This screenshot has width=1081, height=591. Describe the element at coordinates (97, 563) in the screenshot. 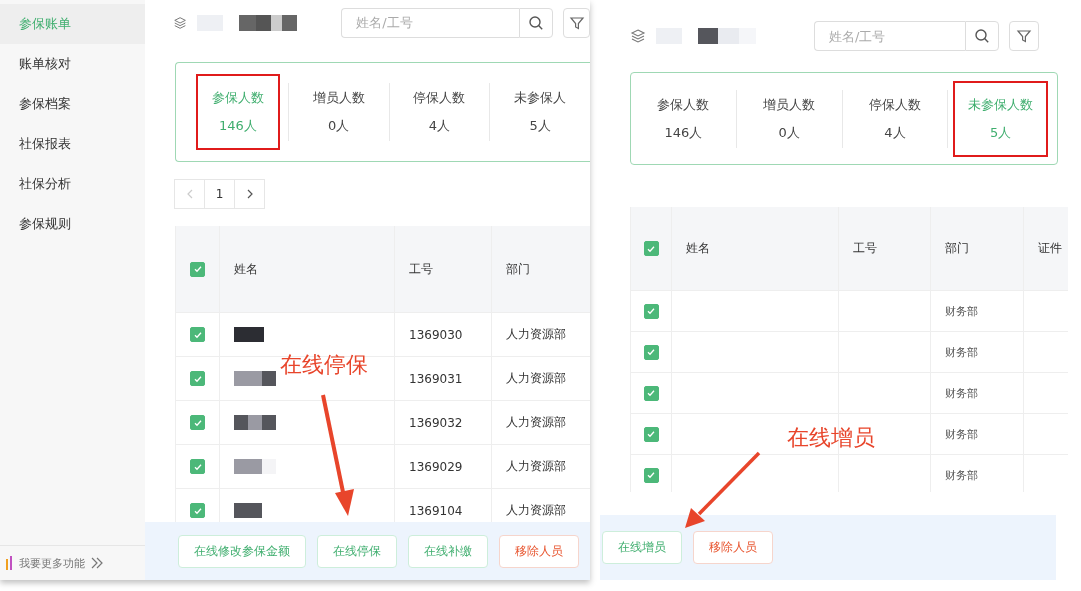

I see `double-chevron-icon` at that location.